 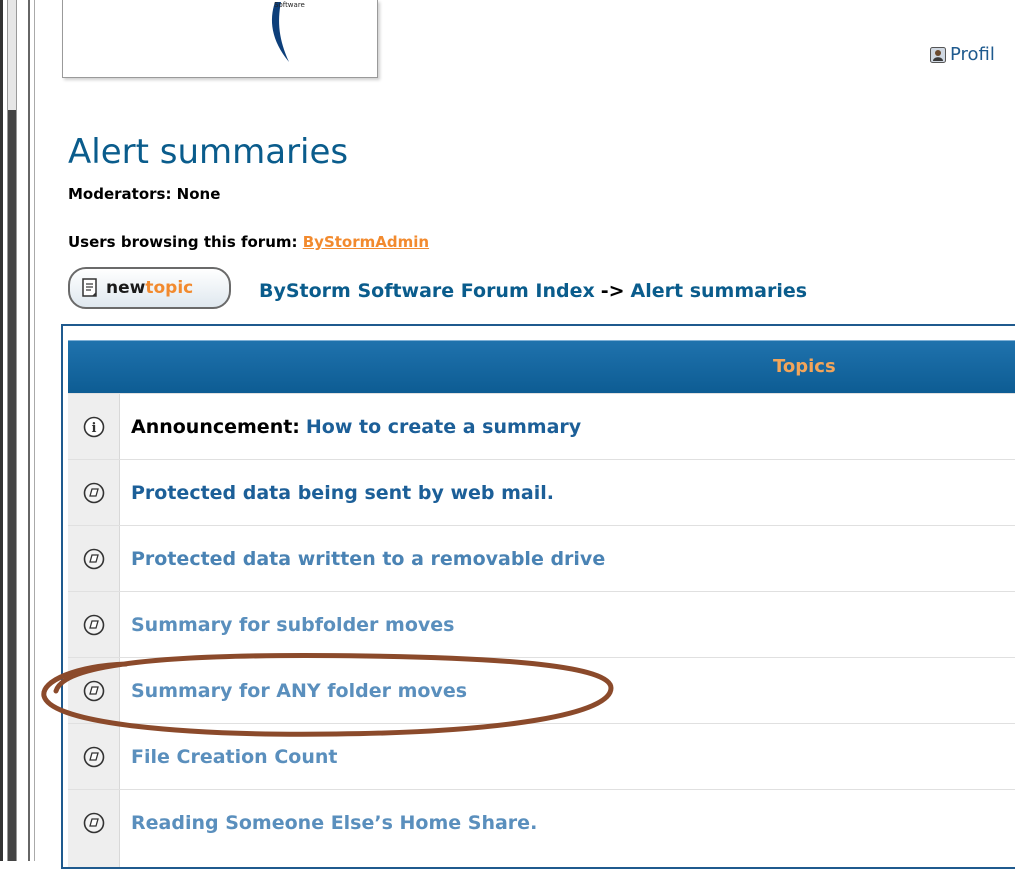 What do you see at coordinates (366, 242) in the screenshot?
I see `user-link-bystormadmin: ByStormAdmin` at bounding box center [366, 242].